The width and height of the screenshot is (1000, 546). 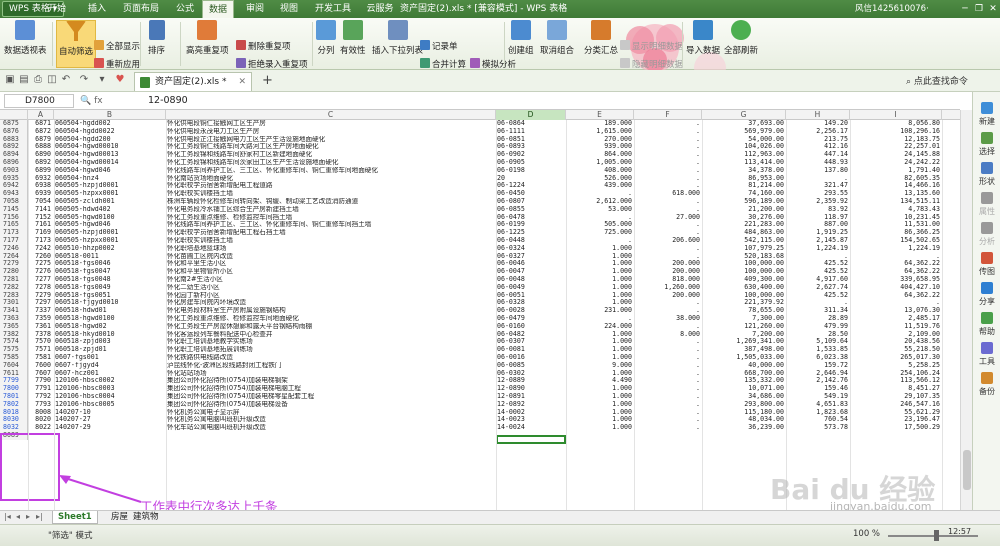 What do you see at coordinates (896, 147) in the screenshot?
I see `cell-i: 22,257.01` at bounding box center [896, 147].